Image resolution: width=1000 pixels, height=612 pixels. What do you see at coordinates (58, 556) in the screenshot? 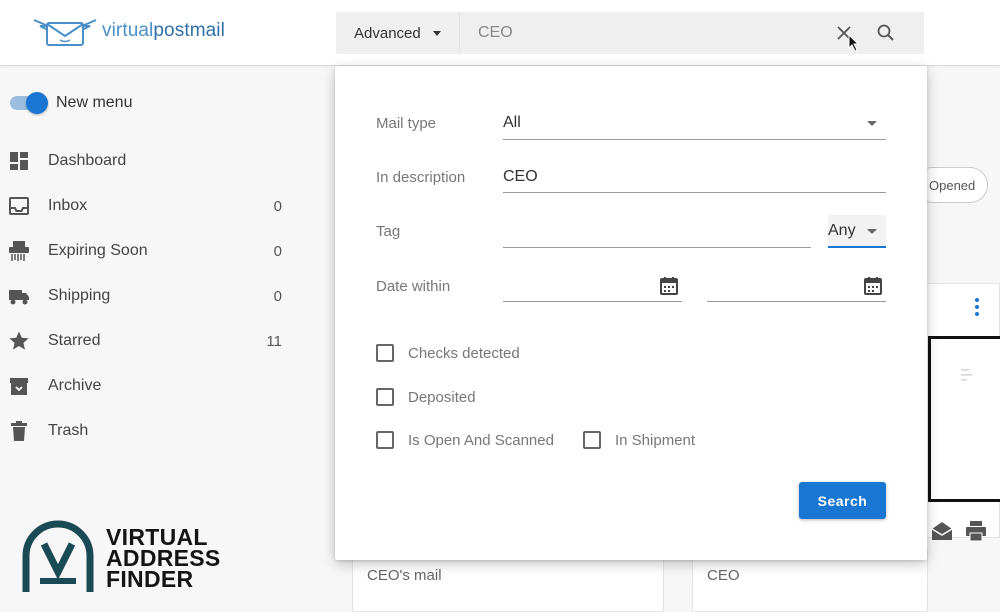
I see `vaf-logo-icon` at bounding box center [58, 556].